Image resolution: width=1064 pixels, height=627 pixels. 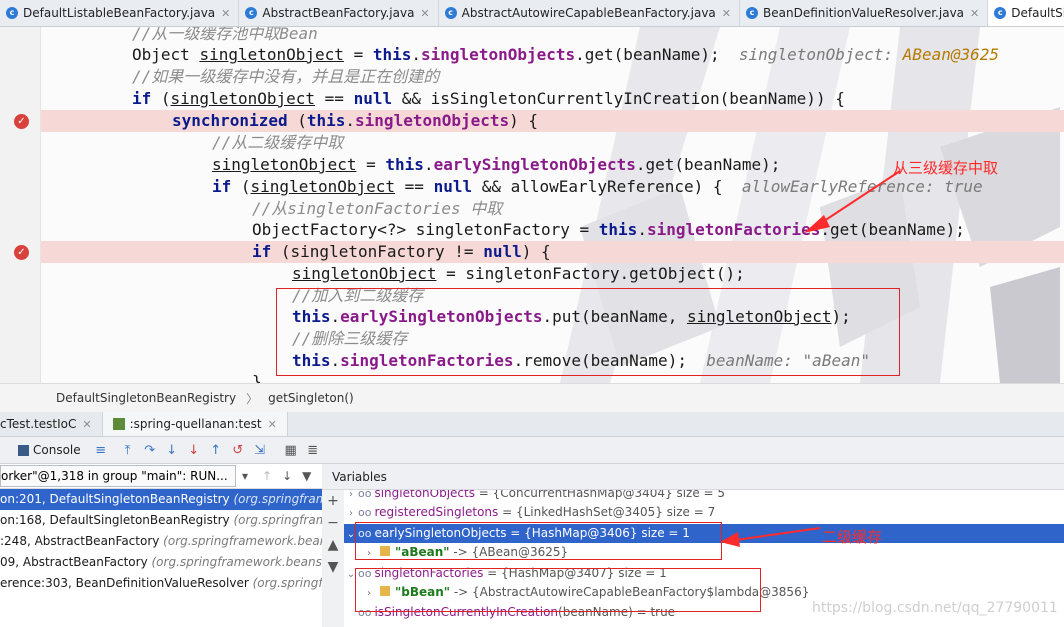 What do you see at coordinates (161, 98) in the screenshot?
I see `code-token: (` at bounding box center [161, 98].